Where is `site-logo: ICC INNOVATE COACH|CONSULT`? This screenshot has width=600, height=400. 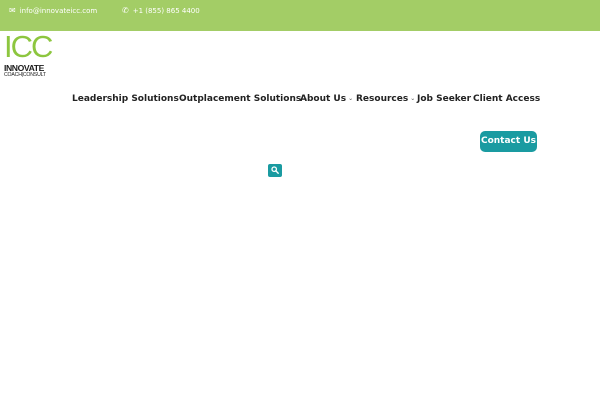 site-logo: ICC INNOVATE COACH|CONSULT is located at coordinates (28, 56).